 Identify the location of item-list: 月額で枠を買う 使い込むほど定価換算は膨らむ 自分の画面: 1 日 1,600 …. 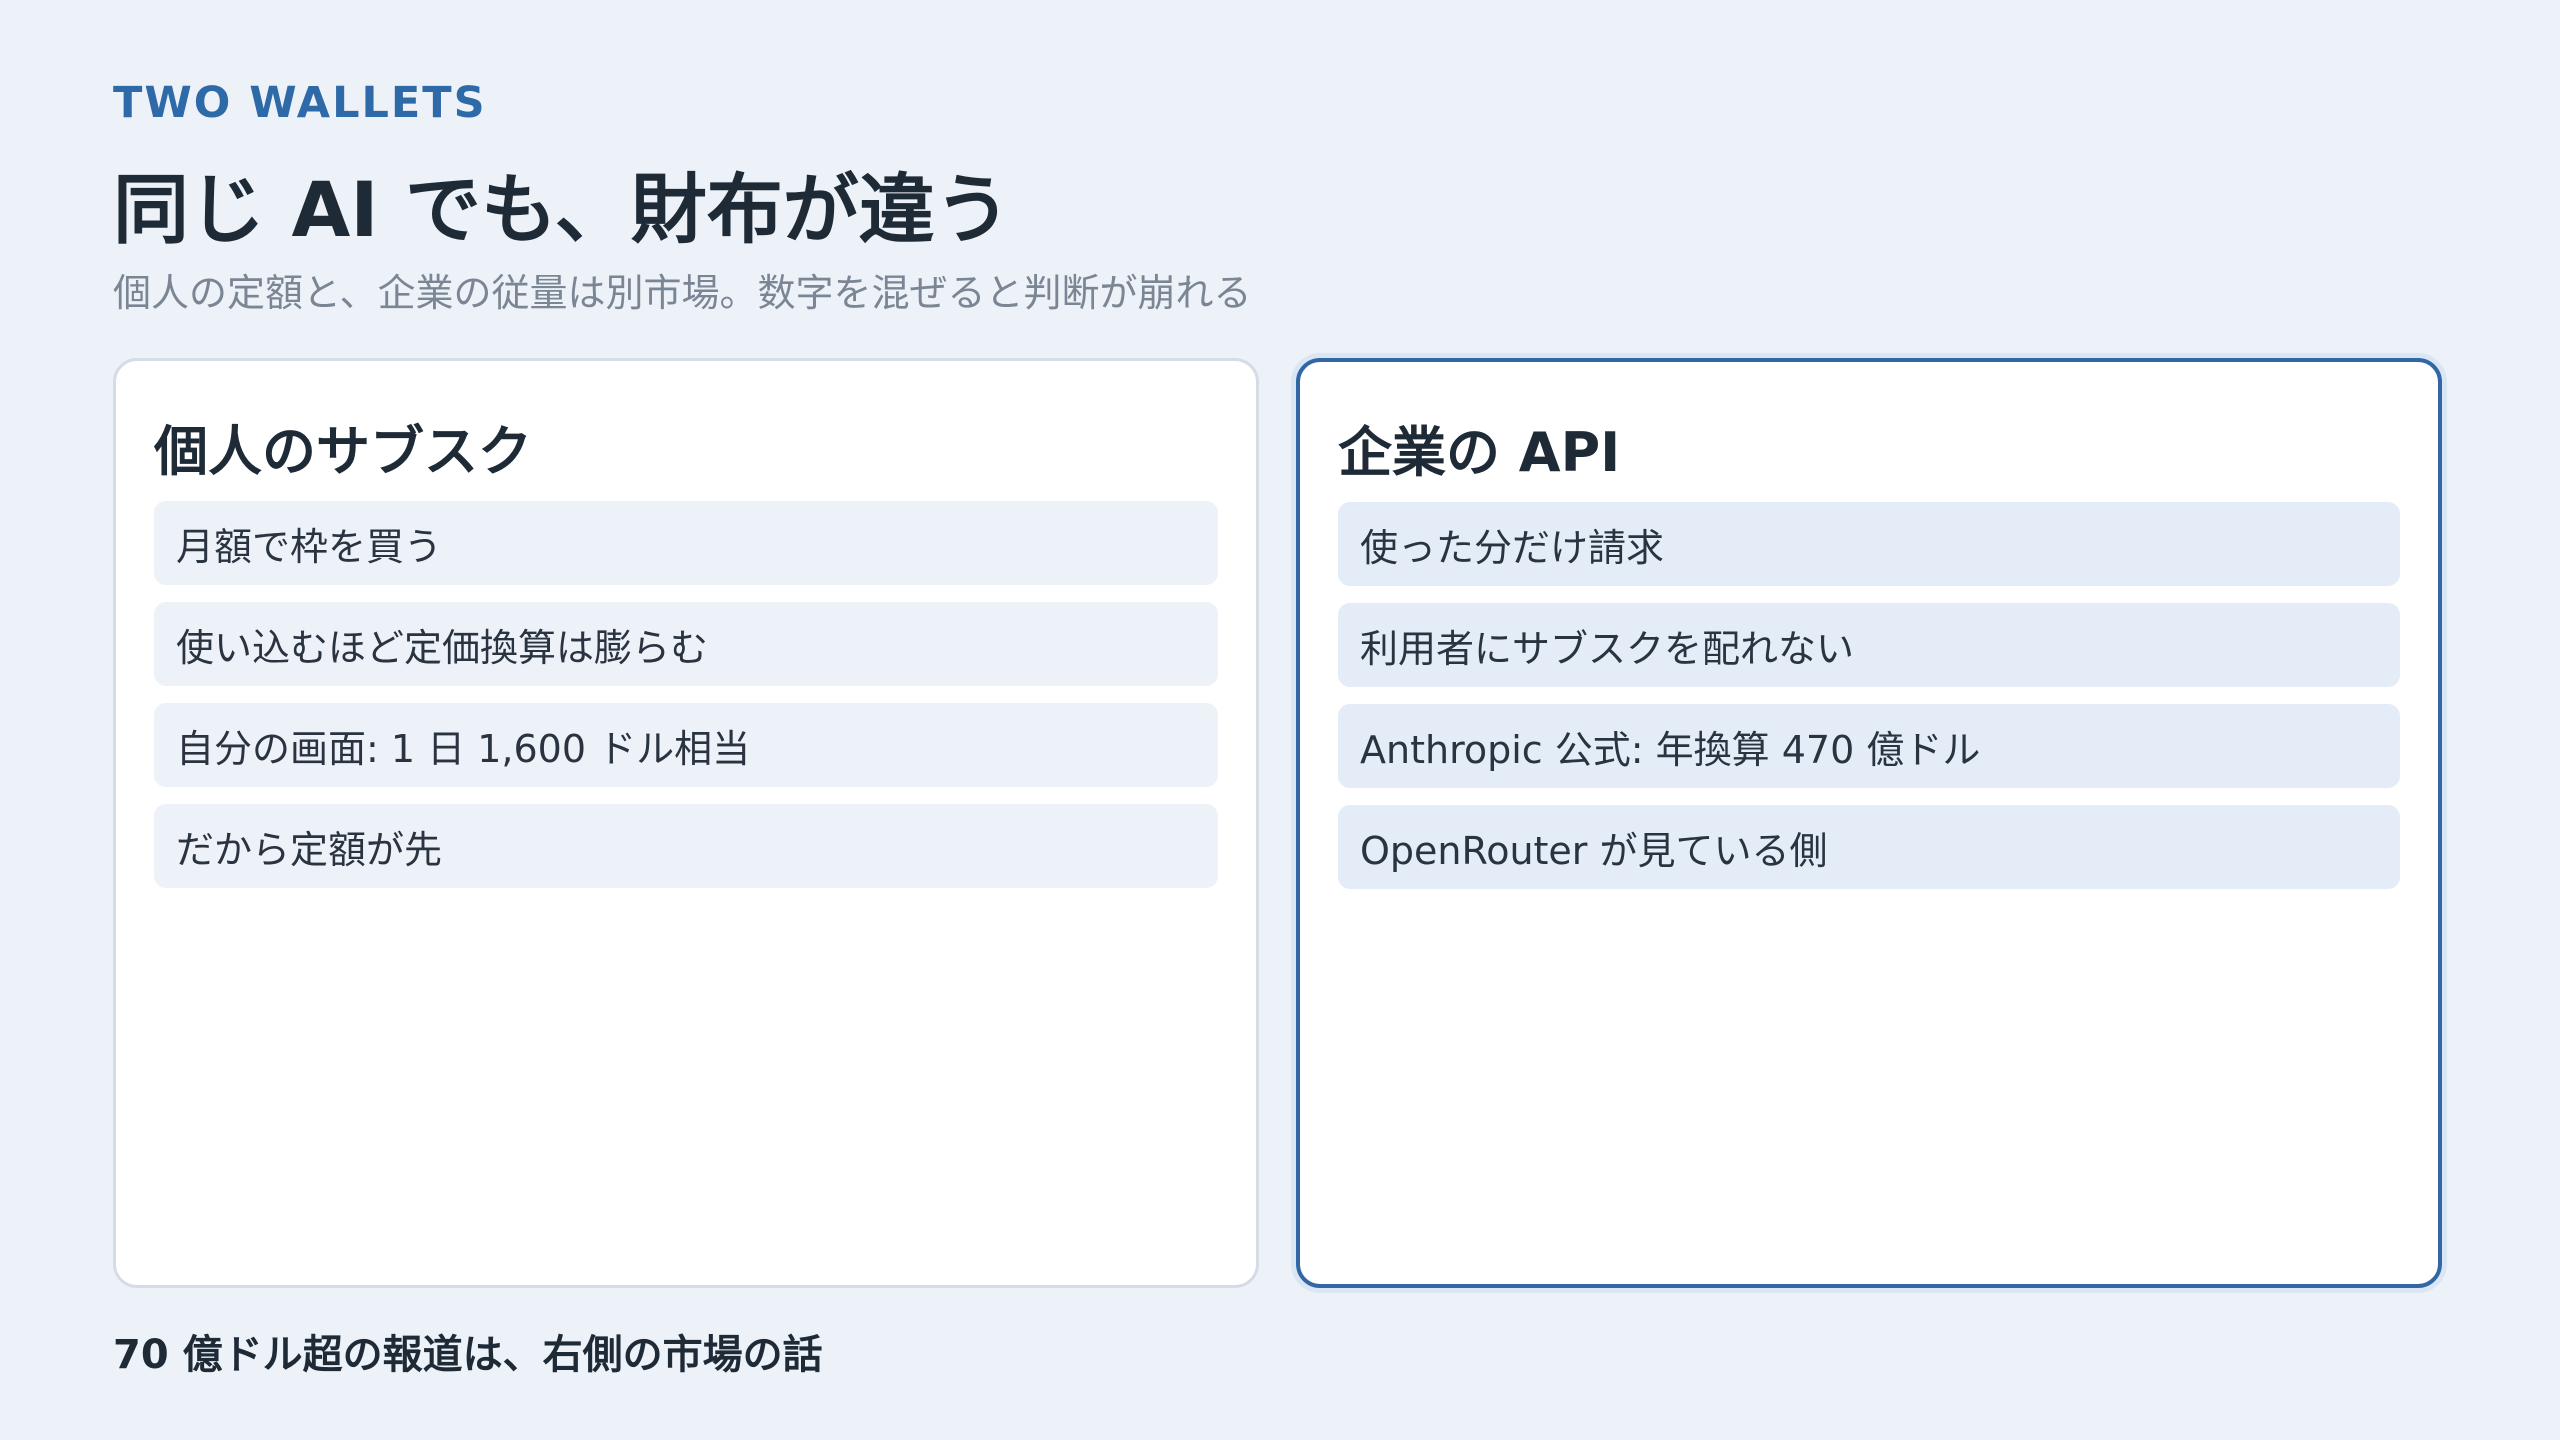
(686, 703).